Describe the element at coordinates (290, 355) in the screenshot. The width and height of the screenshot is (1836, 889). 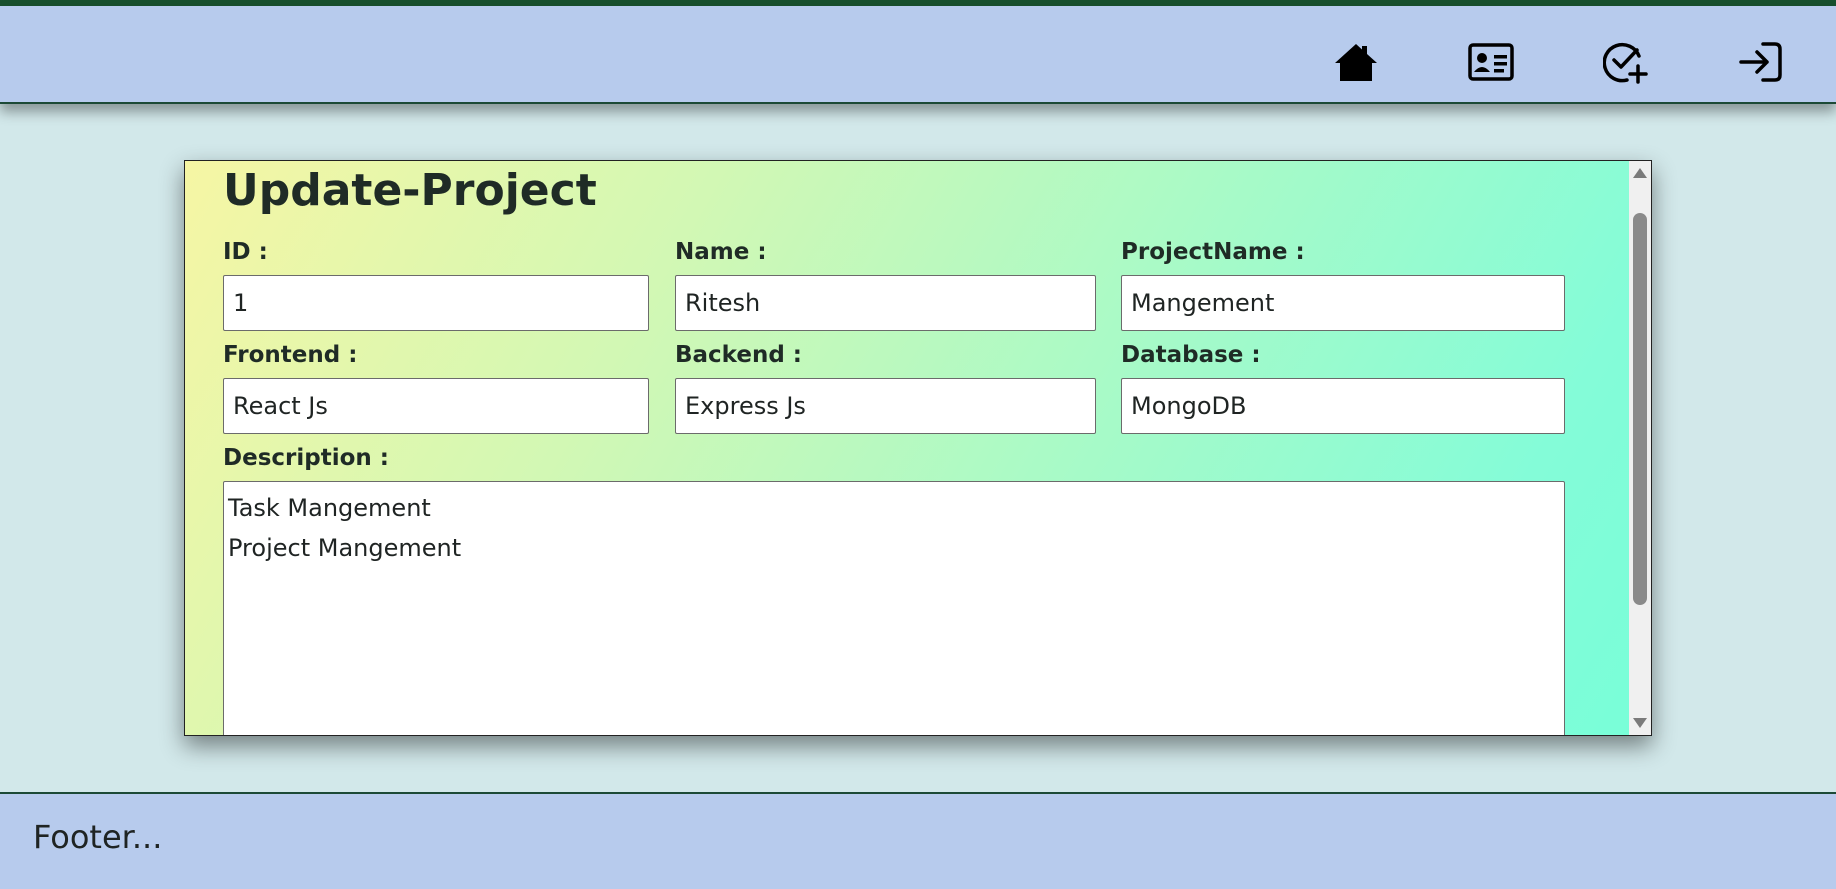
I see `frontend-label: Frontend :` at that location.